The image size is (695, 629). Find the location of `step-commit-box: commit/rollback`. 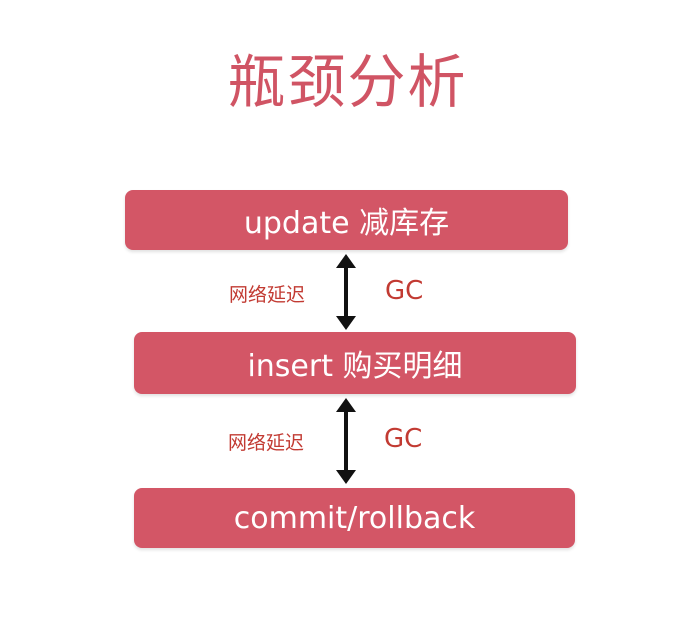

step-commit-box: commit/rollback is located at coordinates (354, 518).